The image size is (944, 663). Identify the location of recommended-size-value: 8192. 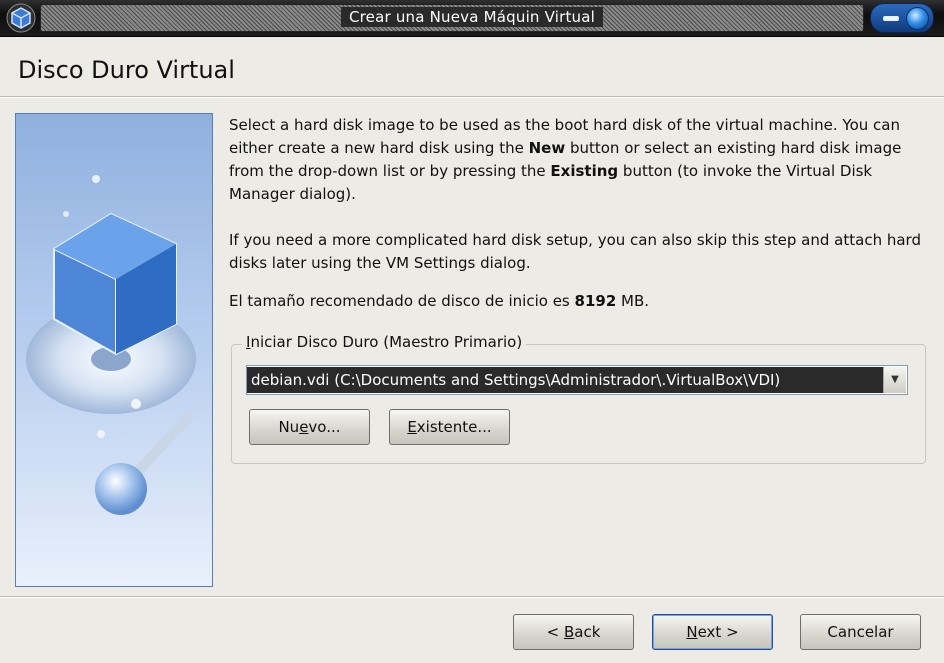
(595, 301).